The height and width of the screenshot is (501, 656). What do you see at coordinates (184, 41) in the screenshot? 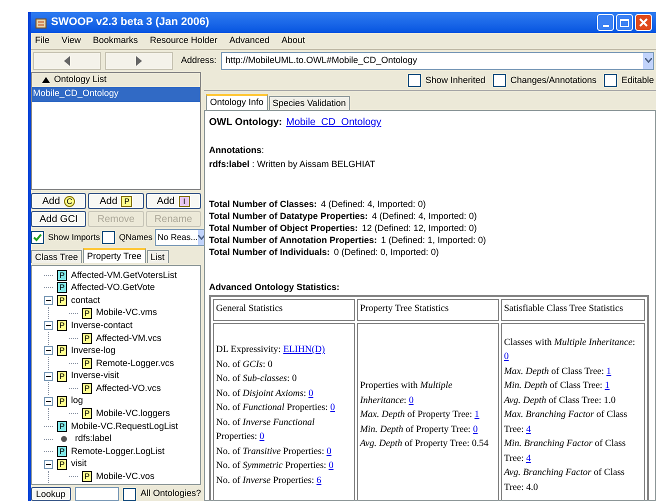
I see `menu-item: Resource Holder` at bounding box center [184, 41].